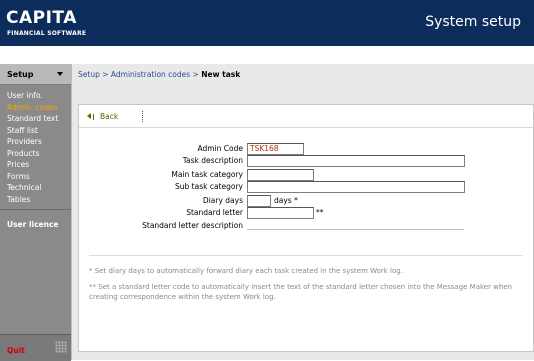 The height and width of the screenshot is (361, 534). Describe the element at coordinates (209, 186) in the screenshot. I see `sub-task-category-label: Sub task category` at that location.